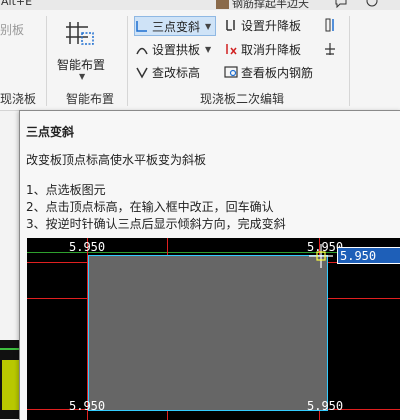 The width and height of the screenshot is (400, 420). Describe the element at coordinates (116, 160) in the screenshot. I see `tooltip-description: 改变板顶点标高使水平板变为斜板` at that location.